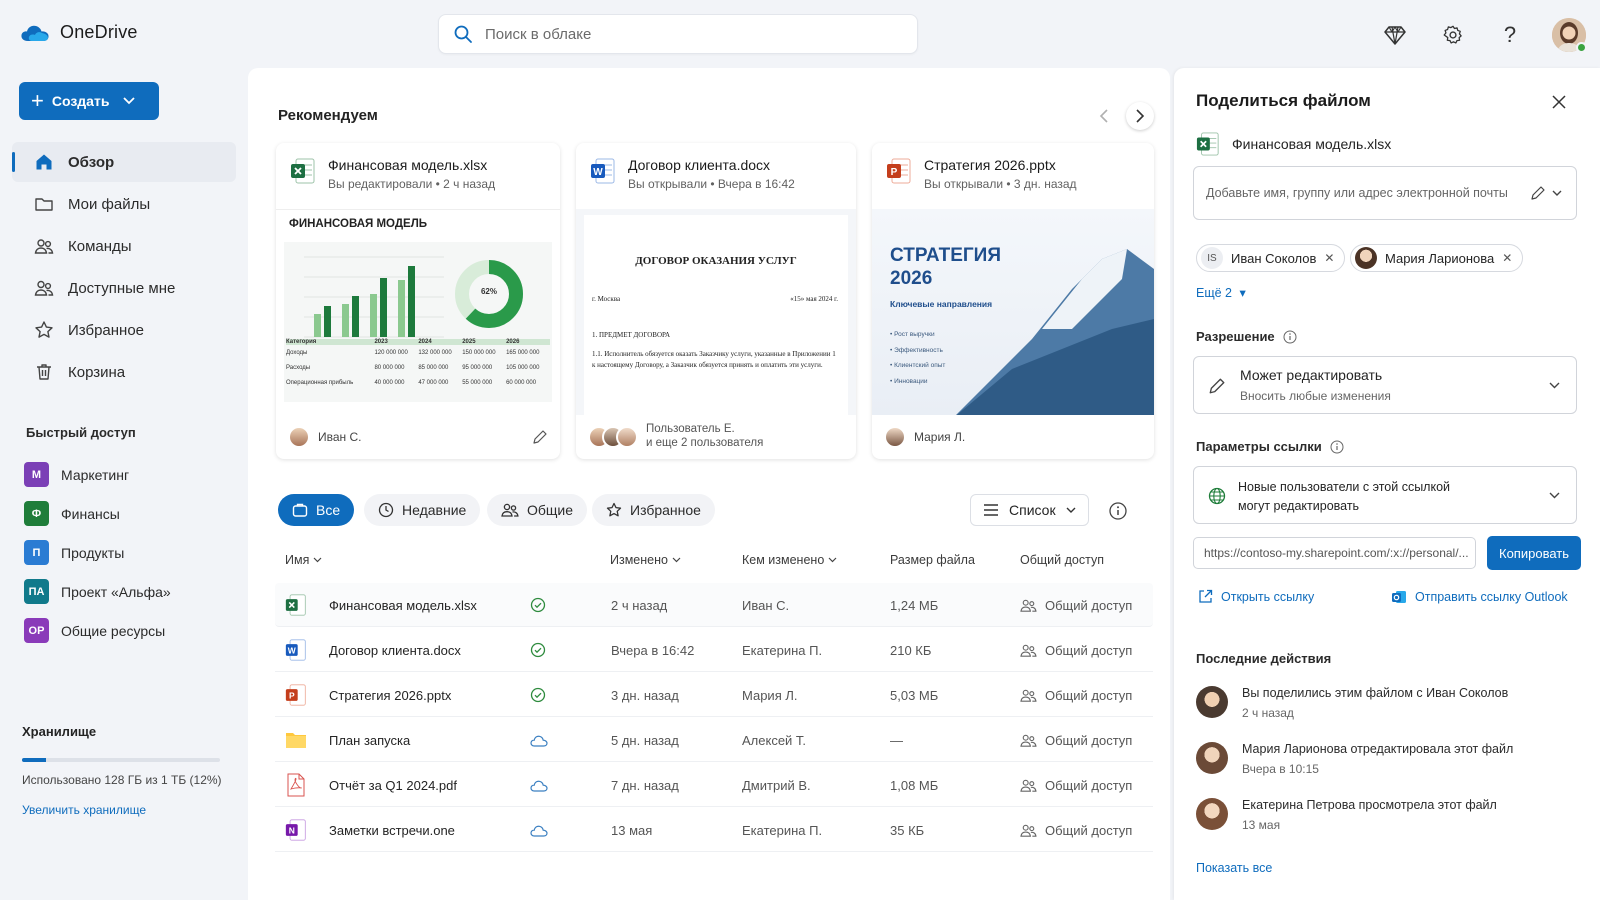  I want to click on filter-all: Все, so click(316, 510).